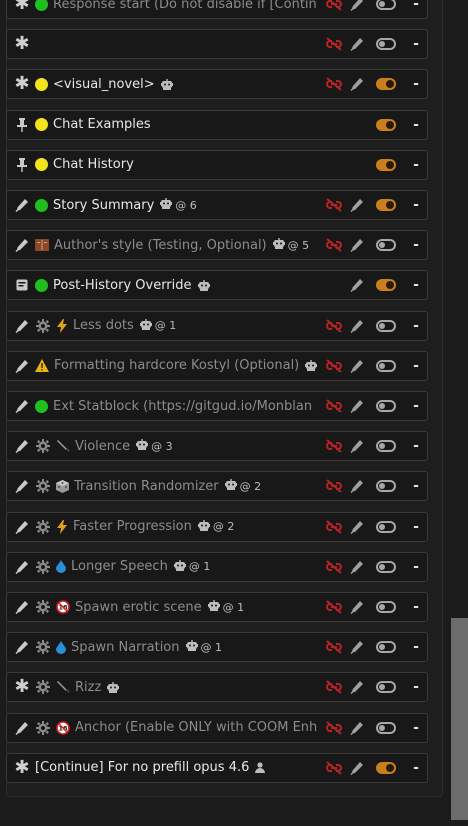 The image size is (468, 826). What do you see at coordinates (217, 526) in the screenshot?
I see `prompt-row: Faster Progression @ 2 -` at bounding box center [217, 526].